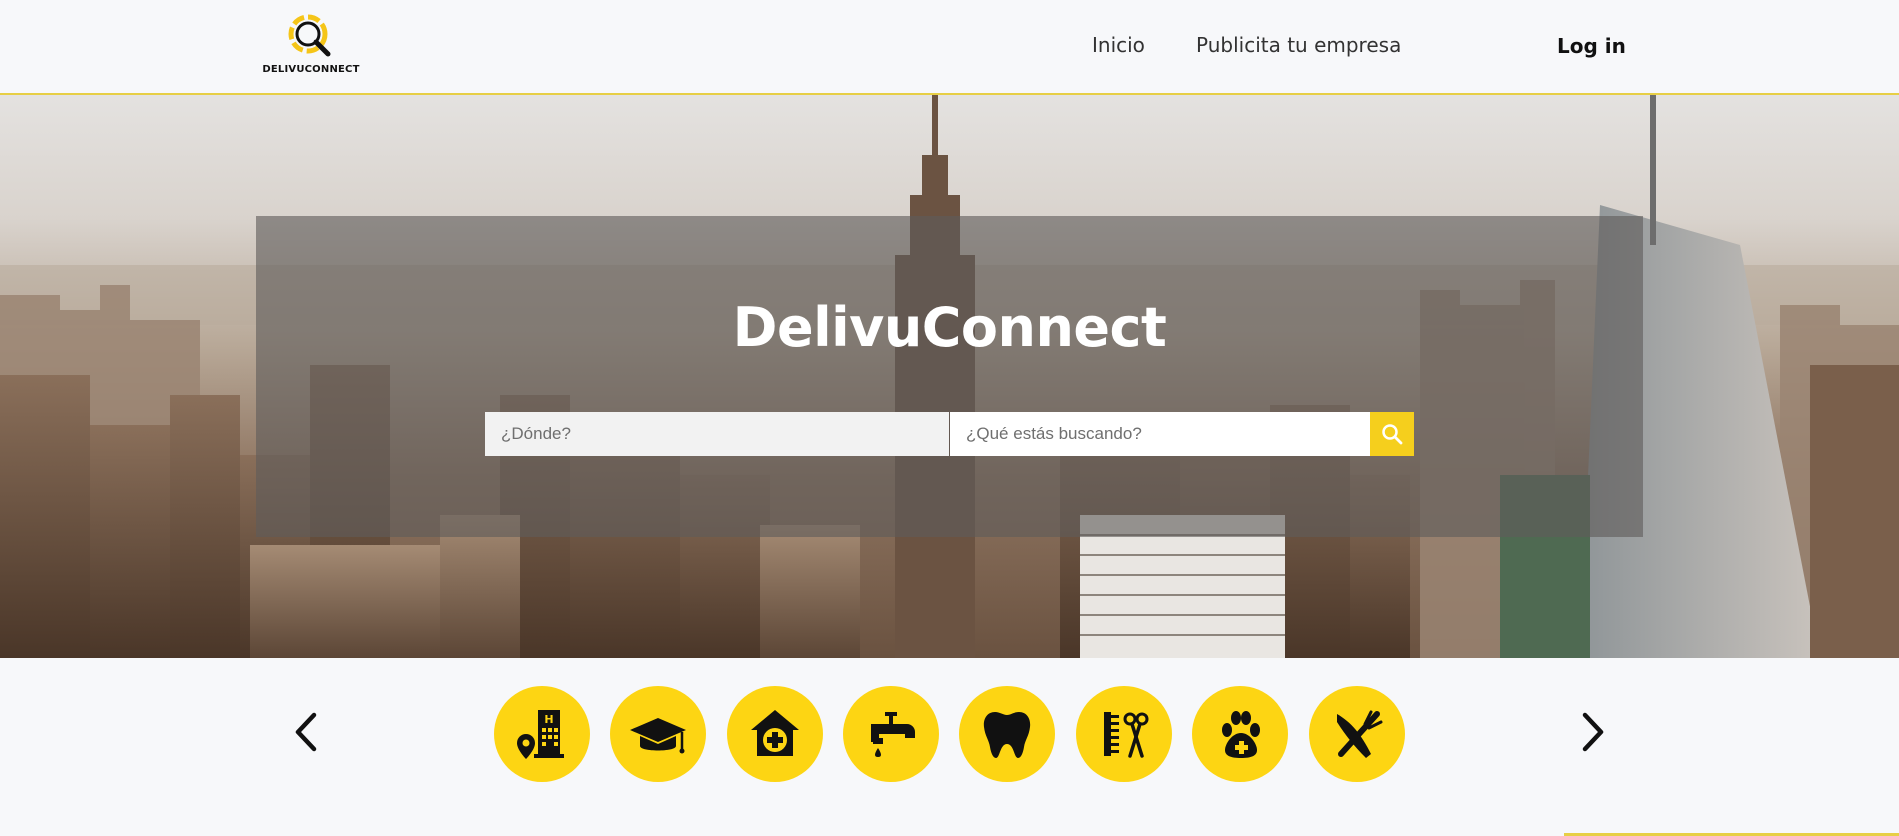 The height and width of the screenshot is (836, 1899). What do you see at coordinates (311, 69) in the screenshot?
I see `logo-text: DELIVUCONNECT` at bounding box center [311, 69].